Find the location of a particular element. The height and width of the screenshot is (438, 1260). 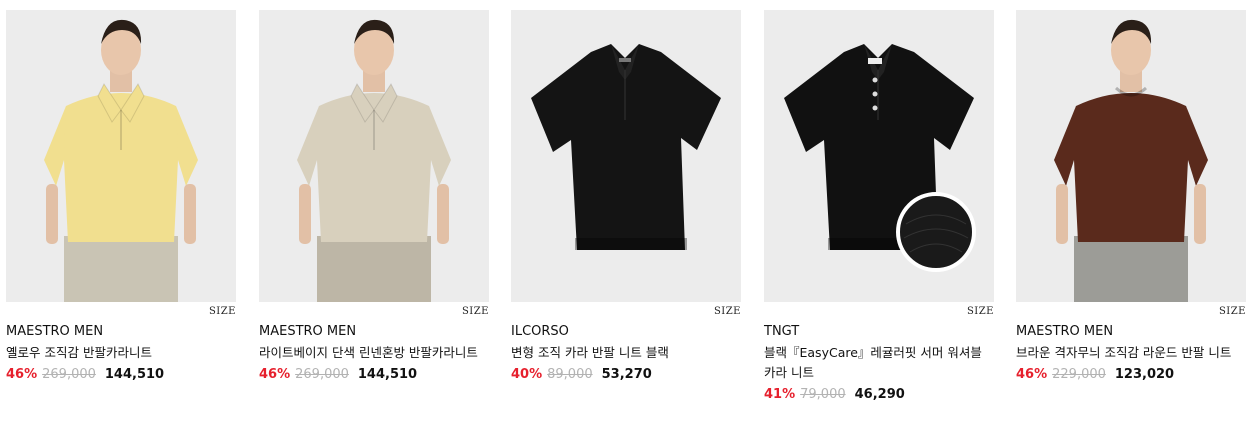

price-row: 41% 79,000 46,290 is located at coordinates (879, 395).